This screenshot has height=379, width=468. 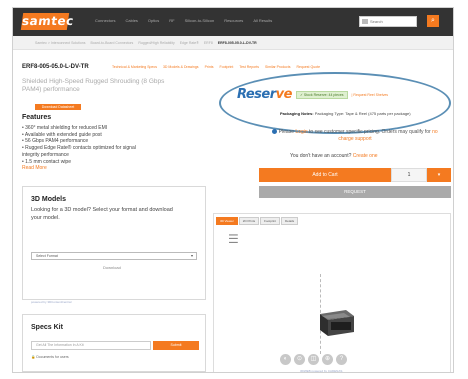 I want to click on connector-model-image, so click(x=336, y=324).